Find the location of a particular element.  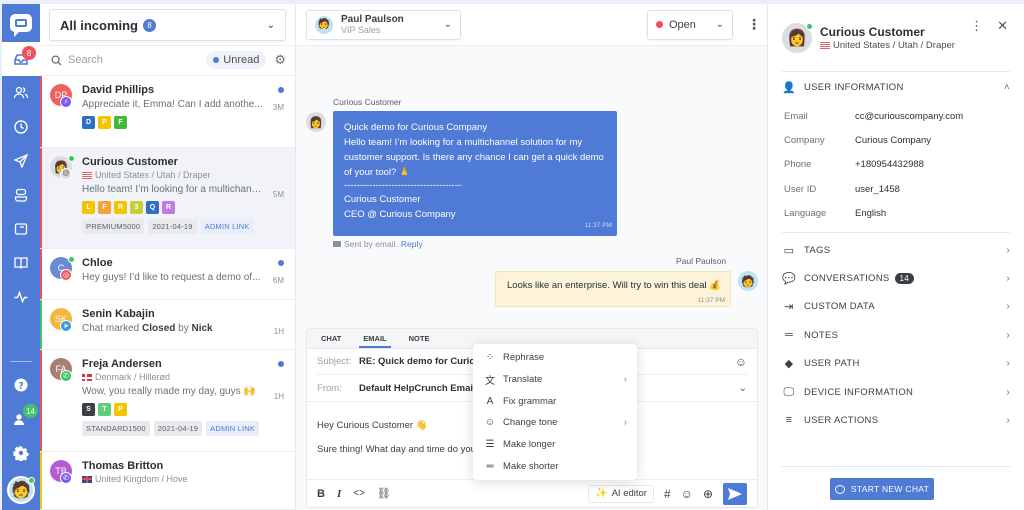

subject-input: RE: Quick demo for Curious is located at coordinates (422, 361).